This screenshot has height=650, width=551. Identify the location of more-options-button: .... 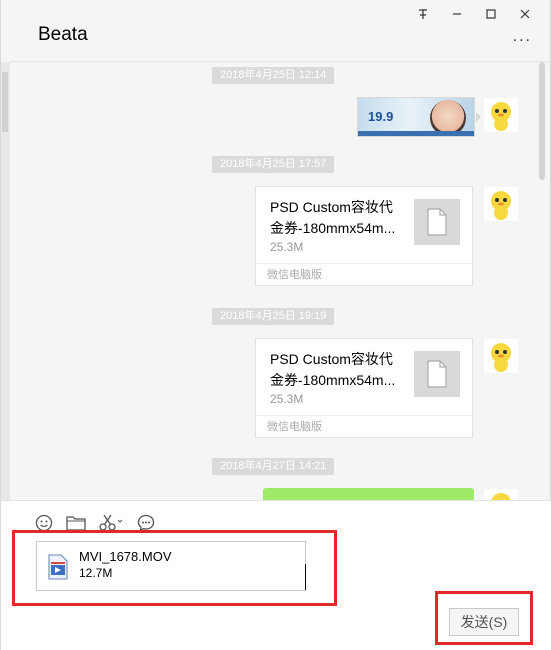
(522, 37).